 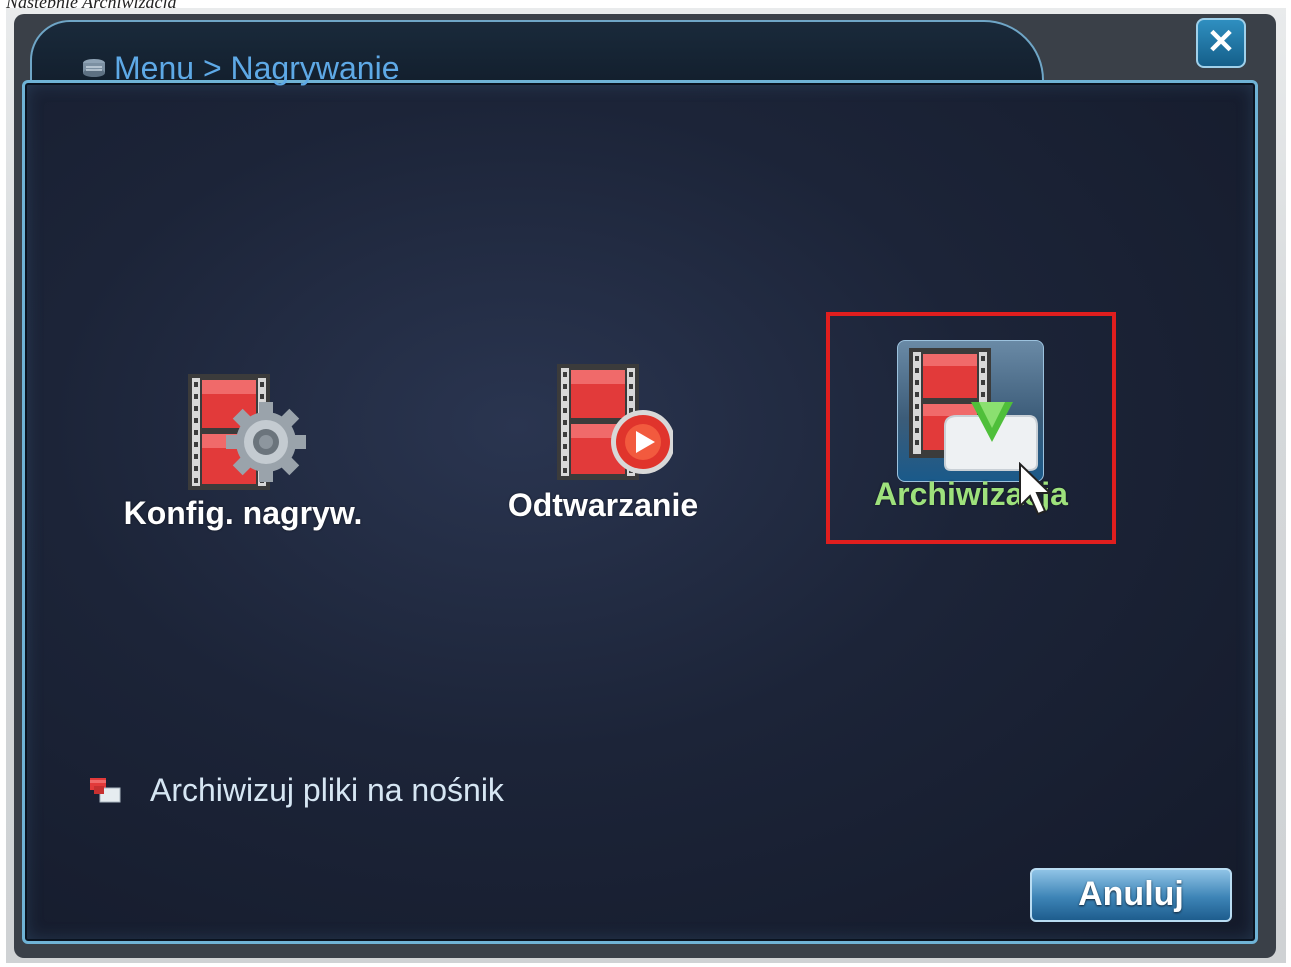 What do you see at coordinates (327, 790) in the screenshot?
I see `hint-text: Archiwizuj pliki na nośnik` at bounding box center [327, 790].